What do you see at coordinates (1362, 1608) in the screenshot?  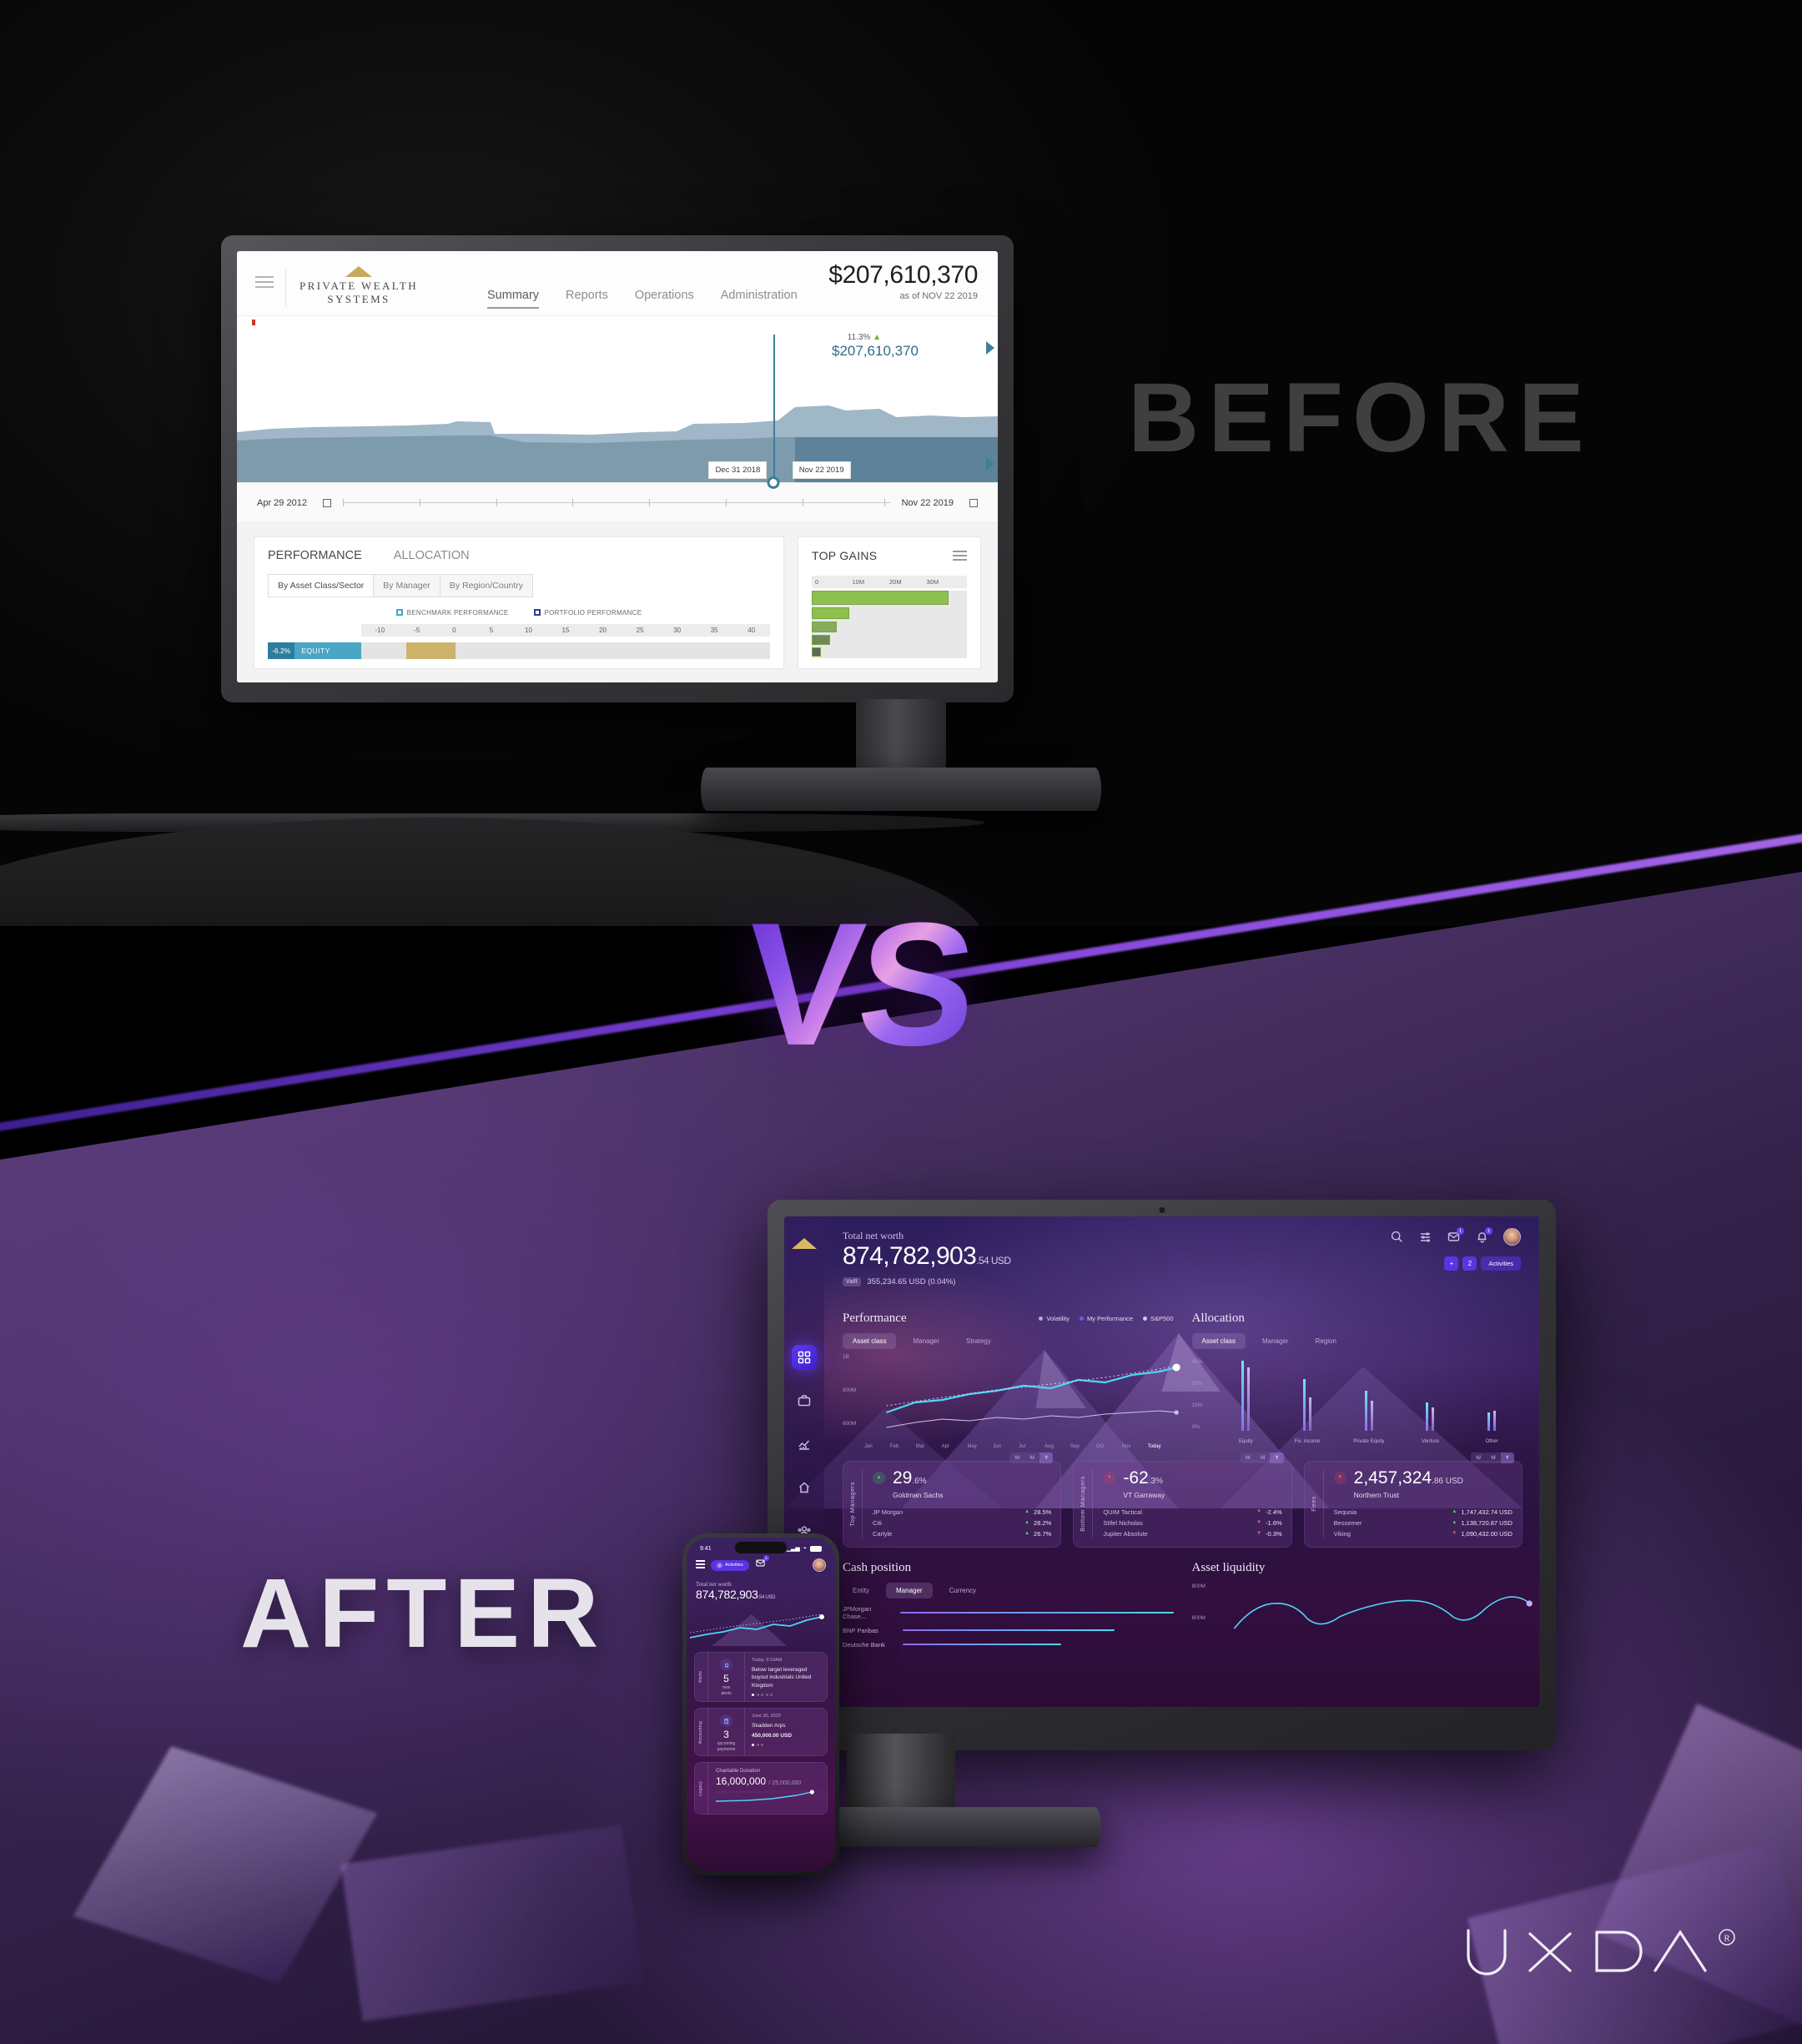 I see `asset-liquidity-chart: 800M 600M` at bounding box center [1362, 1608].